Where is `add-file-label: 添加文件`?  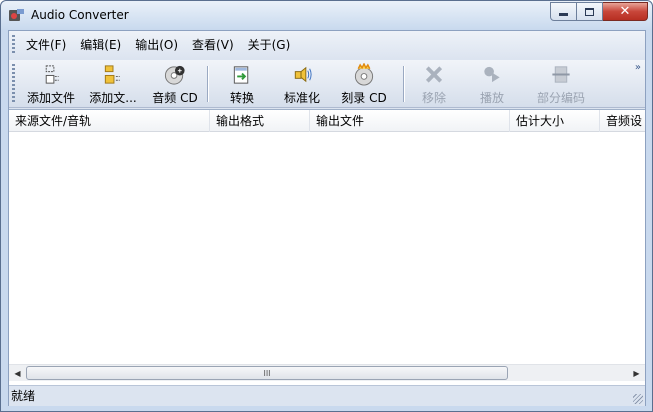 add-file-label: 添加文件 is located at coordinates (50, 98).